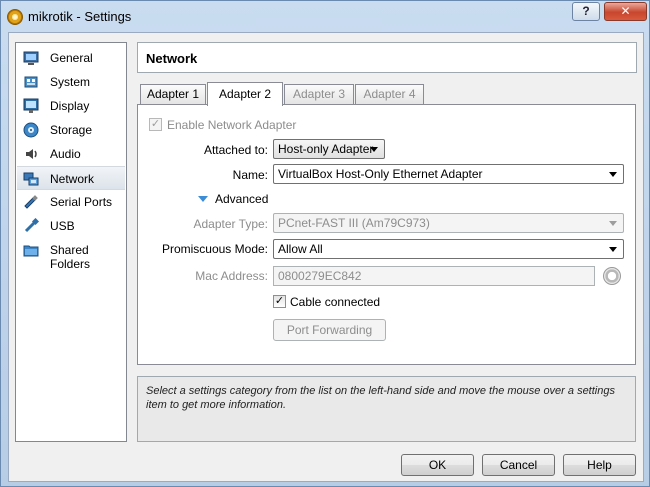 The width and height of the screenshot is (650, 487). I want to click on category-label: Network, so click(72, 179).